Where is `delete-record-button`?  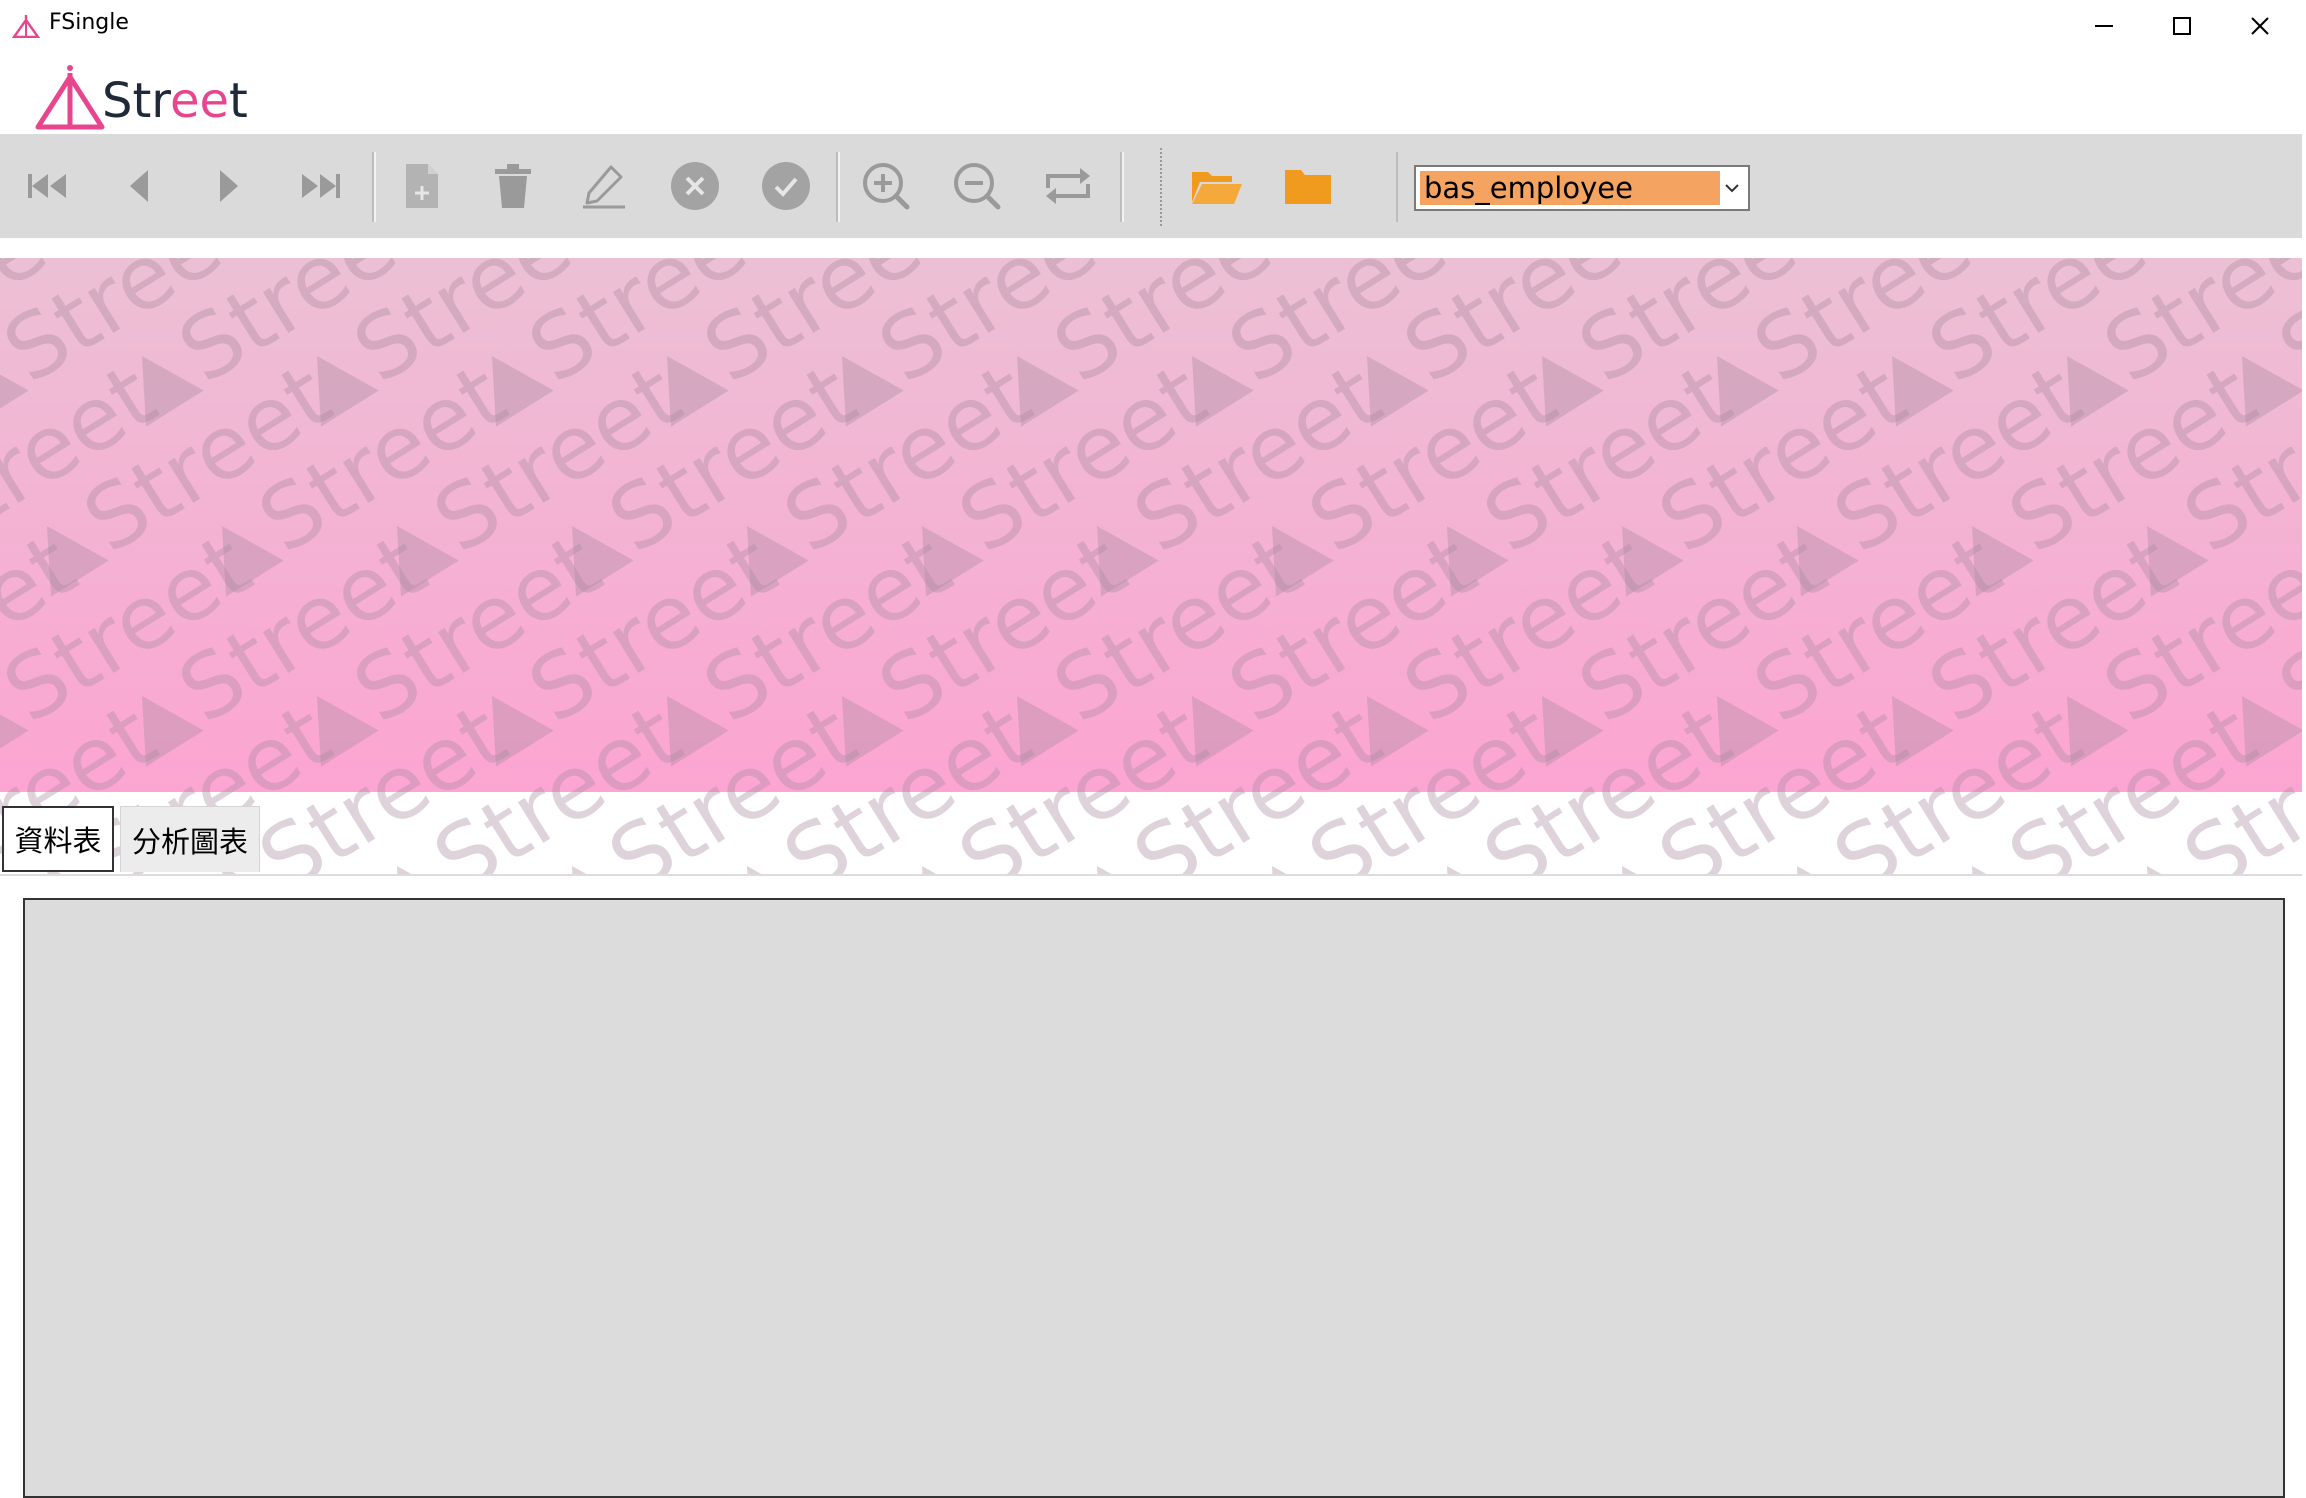
delete-record-button is located at coordinates (513, 186).